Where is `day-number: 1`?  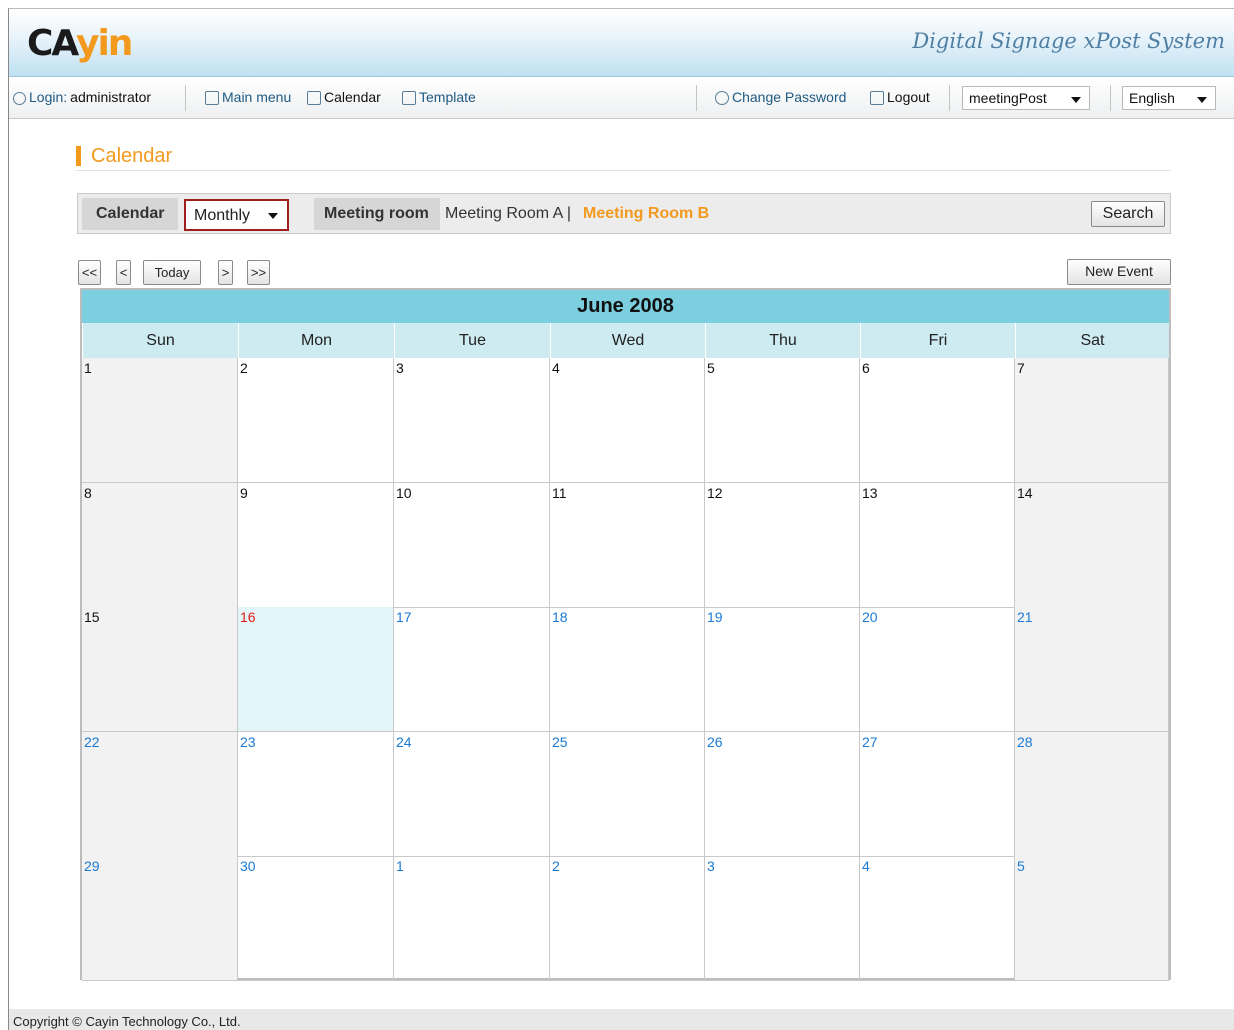
day-number: 1 is located at coordinates (88, 368).